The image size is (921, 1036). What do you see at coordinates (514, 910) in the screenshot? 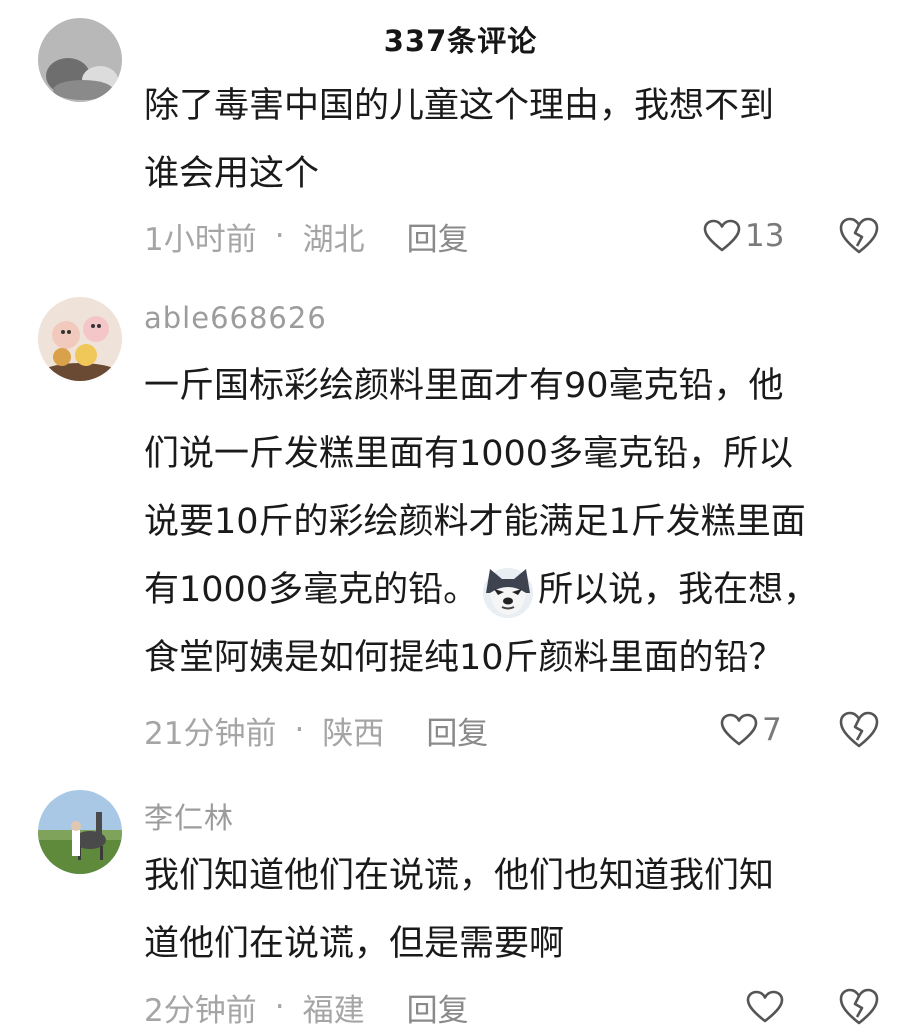
I see `comment-text: 我们知道他们在说谎，他们也知道我们知 道他们在说谎，但是需要啊` at bounding box center [514, 910].